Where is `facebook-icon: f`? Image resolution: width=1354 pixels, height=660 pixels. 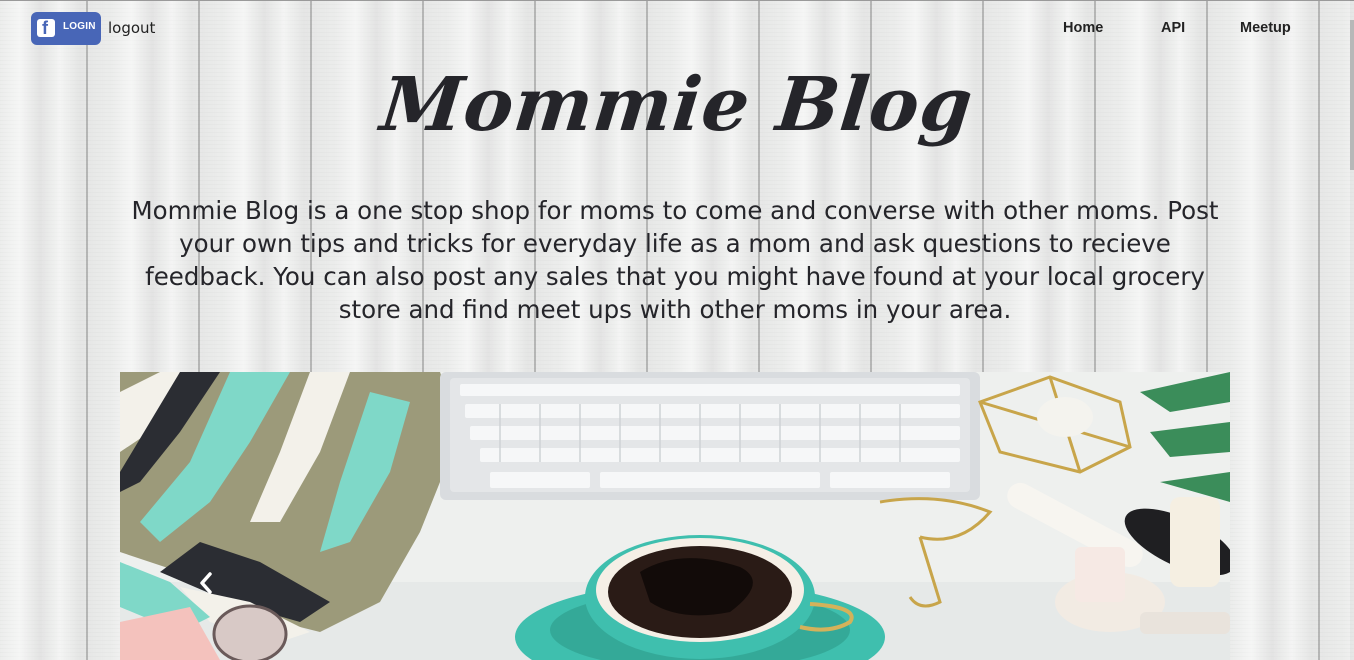
facebook-icon: f is located at coordinates (46, 28).